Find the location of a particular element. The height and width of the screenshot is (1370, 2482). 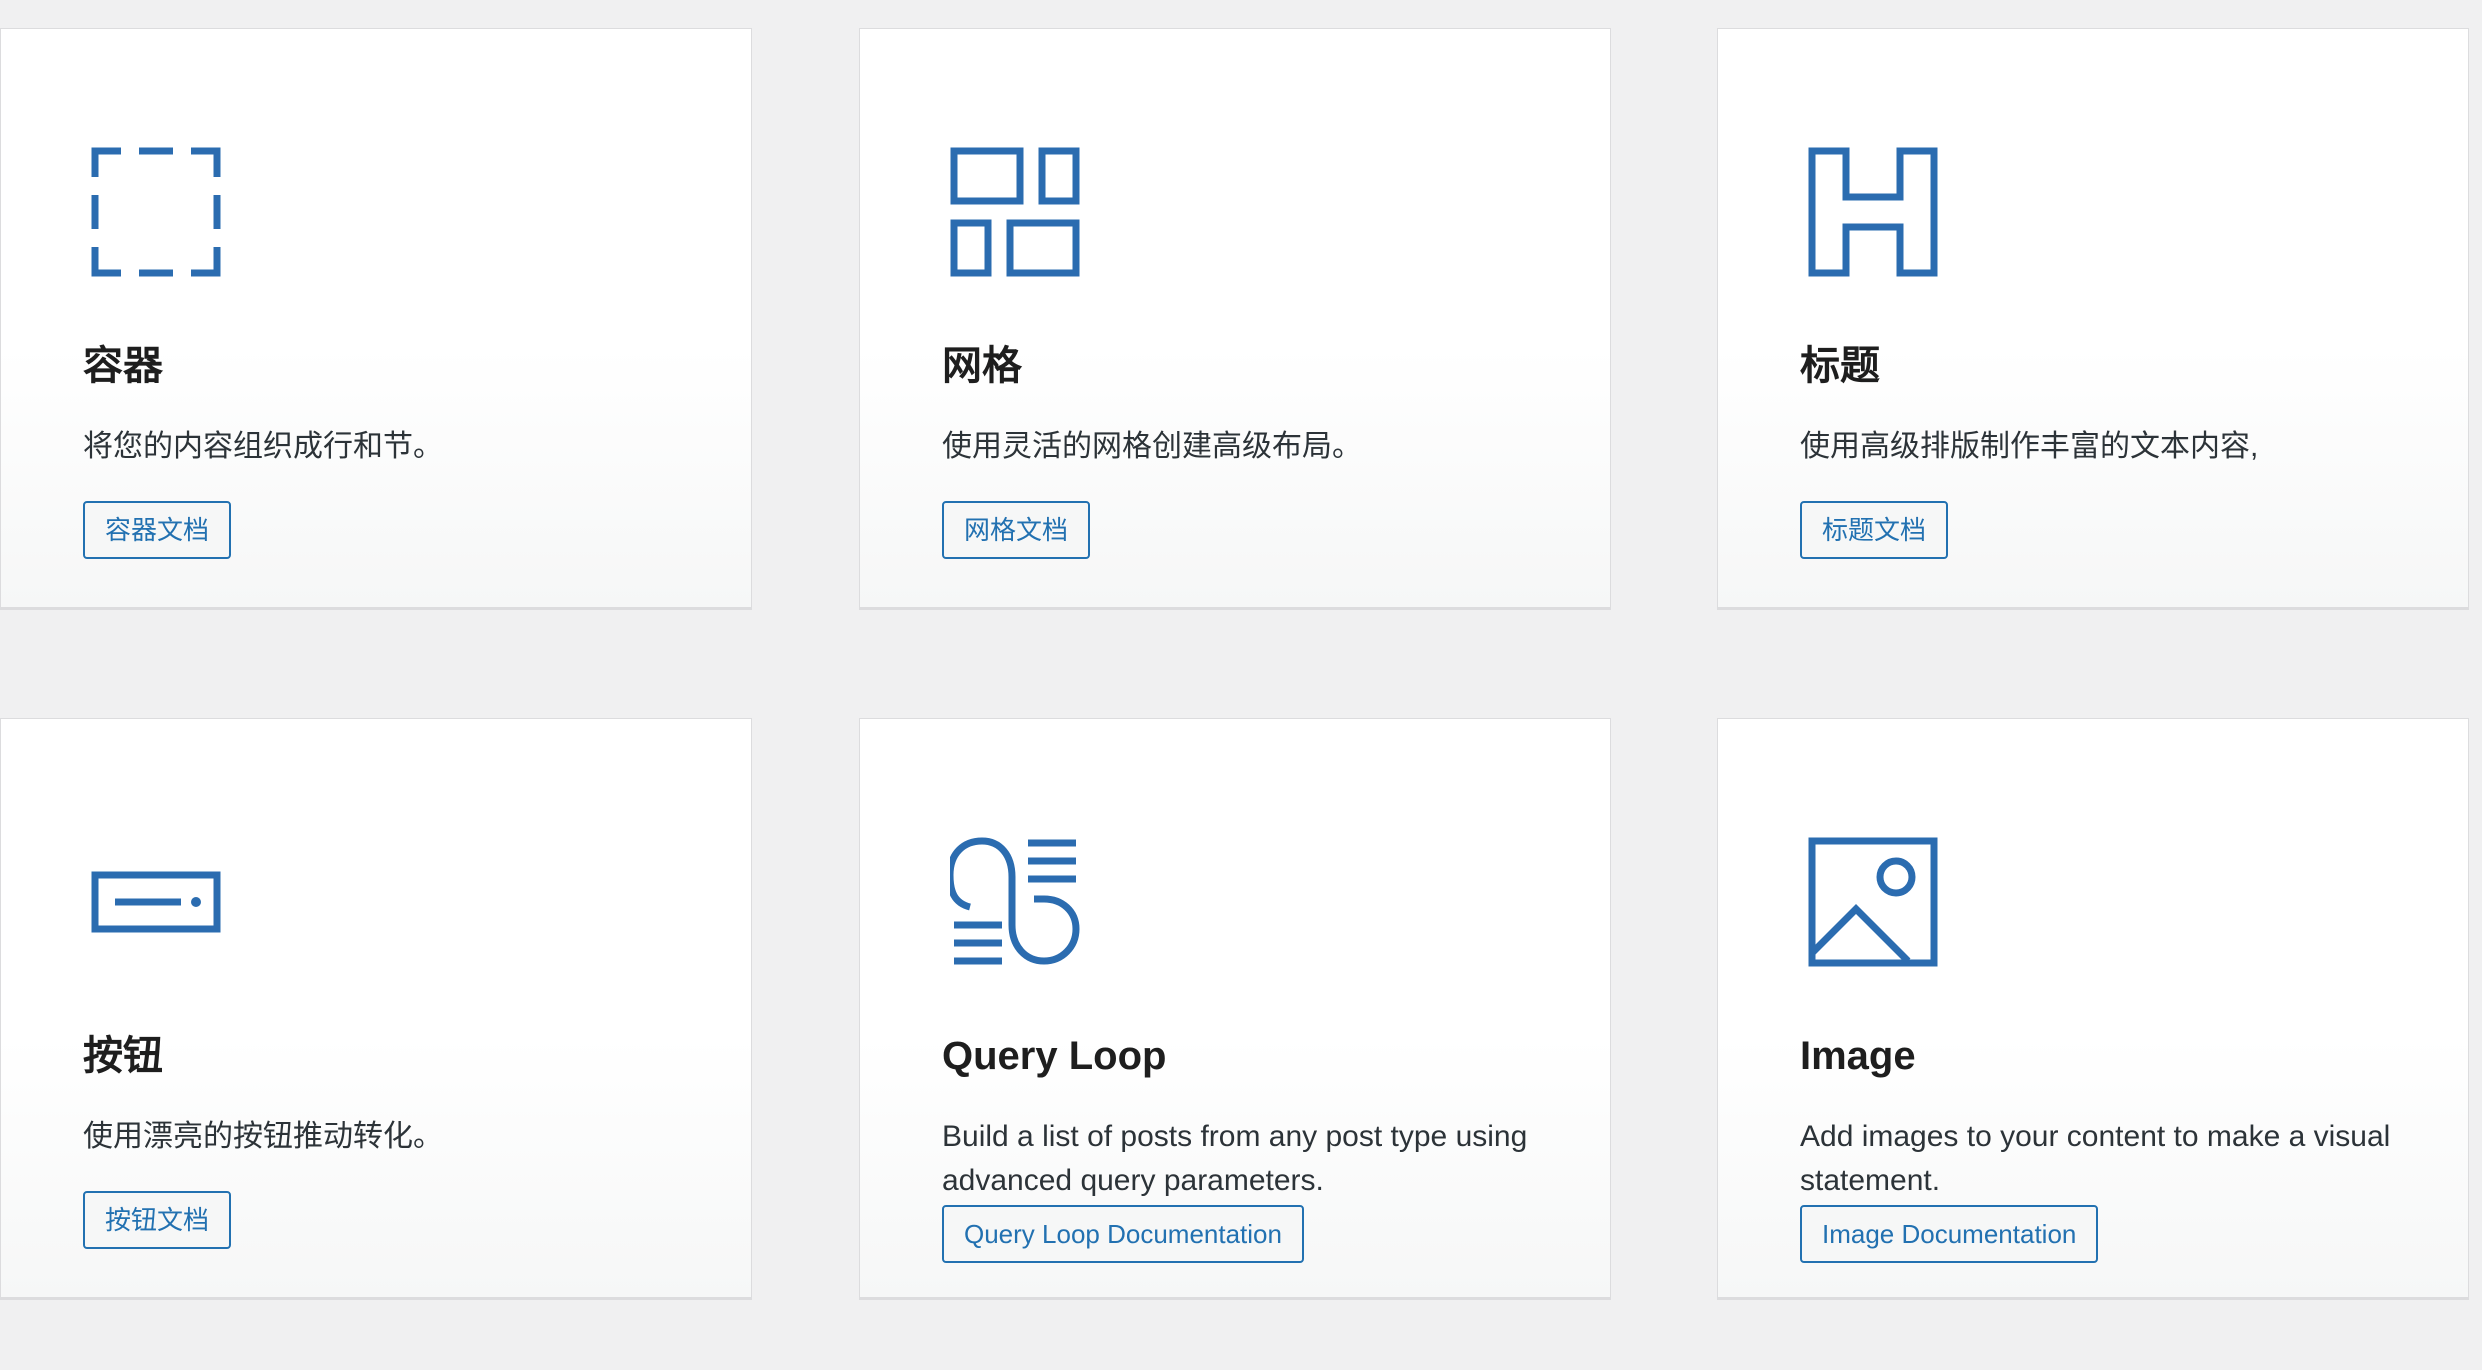

card-title: 按钮 is located at coordinates (123, 1056).